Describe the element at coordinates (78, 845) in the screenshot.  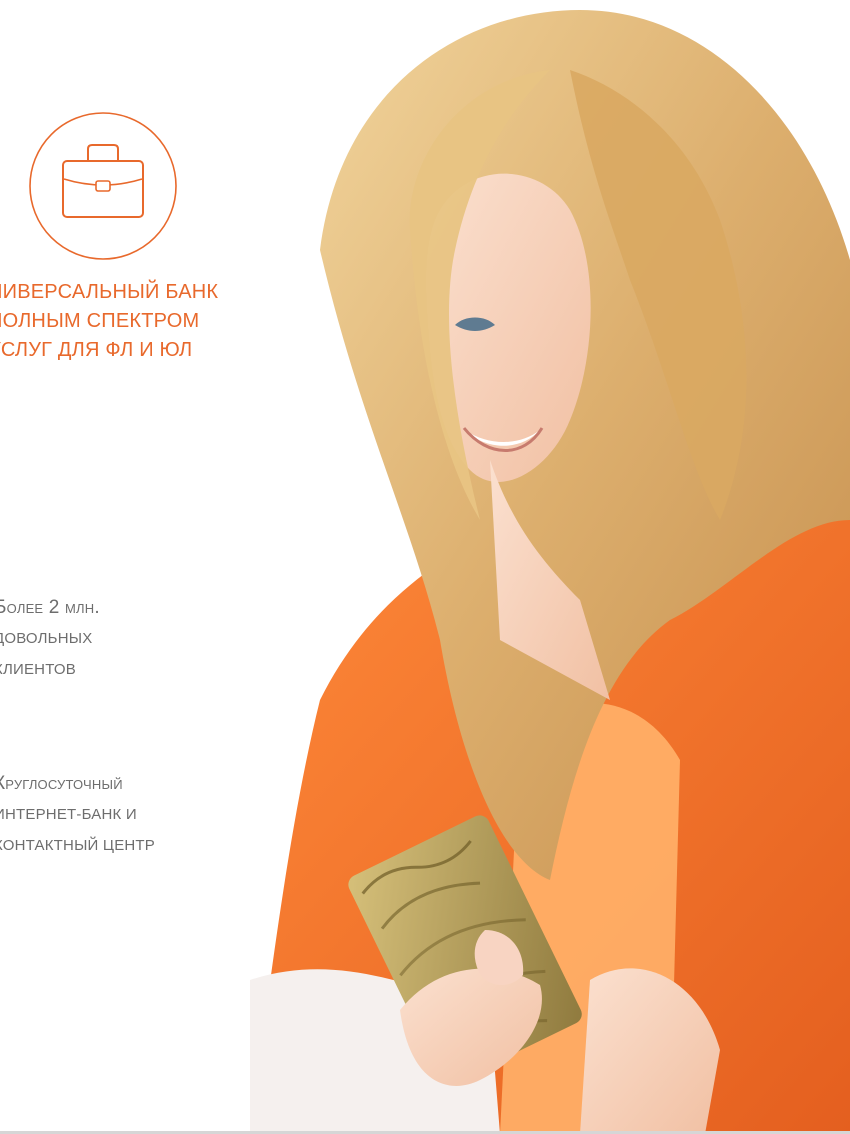
I see `feature-line: контактный центр` at that location.